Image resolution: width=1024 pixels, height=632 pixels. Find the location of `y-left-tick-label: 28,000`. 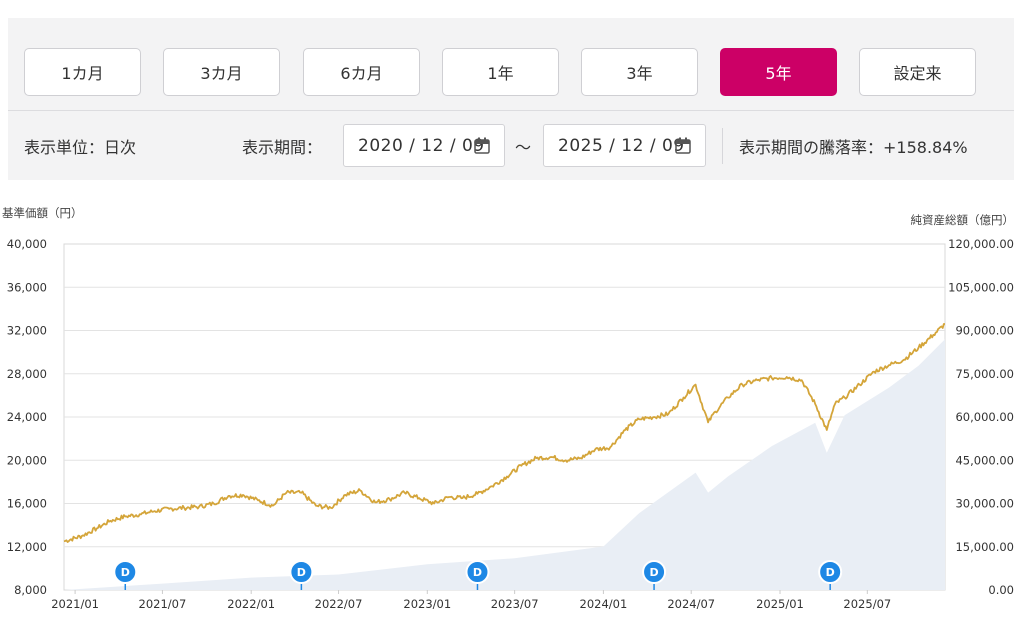

y-left-tick-label: 28,000 is located at coordinates (27, 374).